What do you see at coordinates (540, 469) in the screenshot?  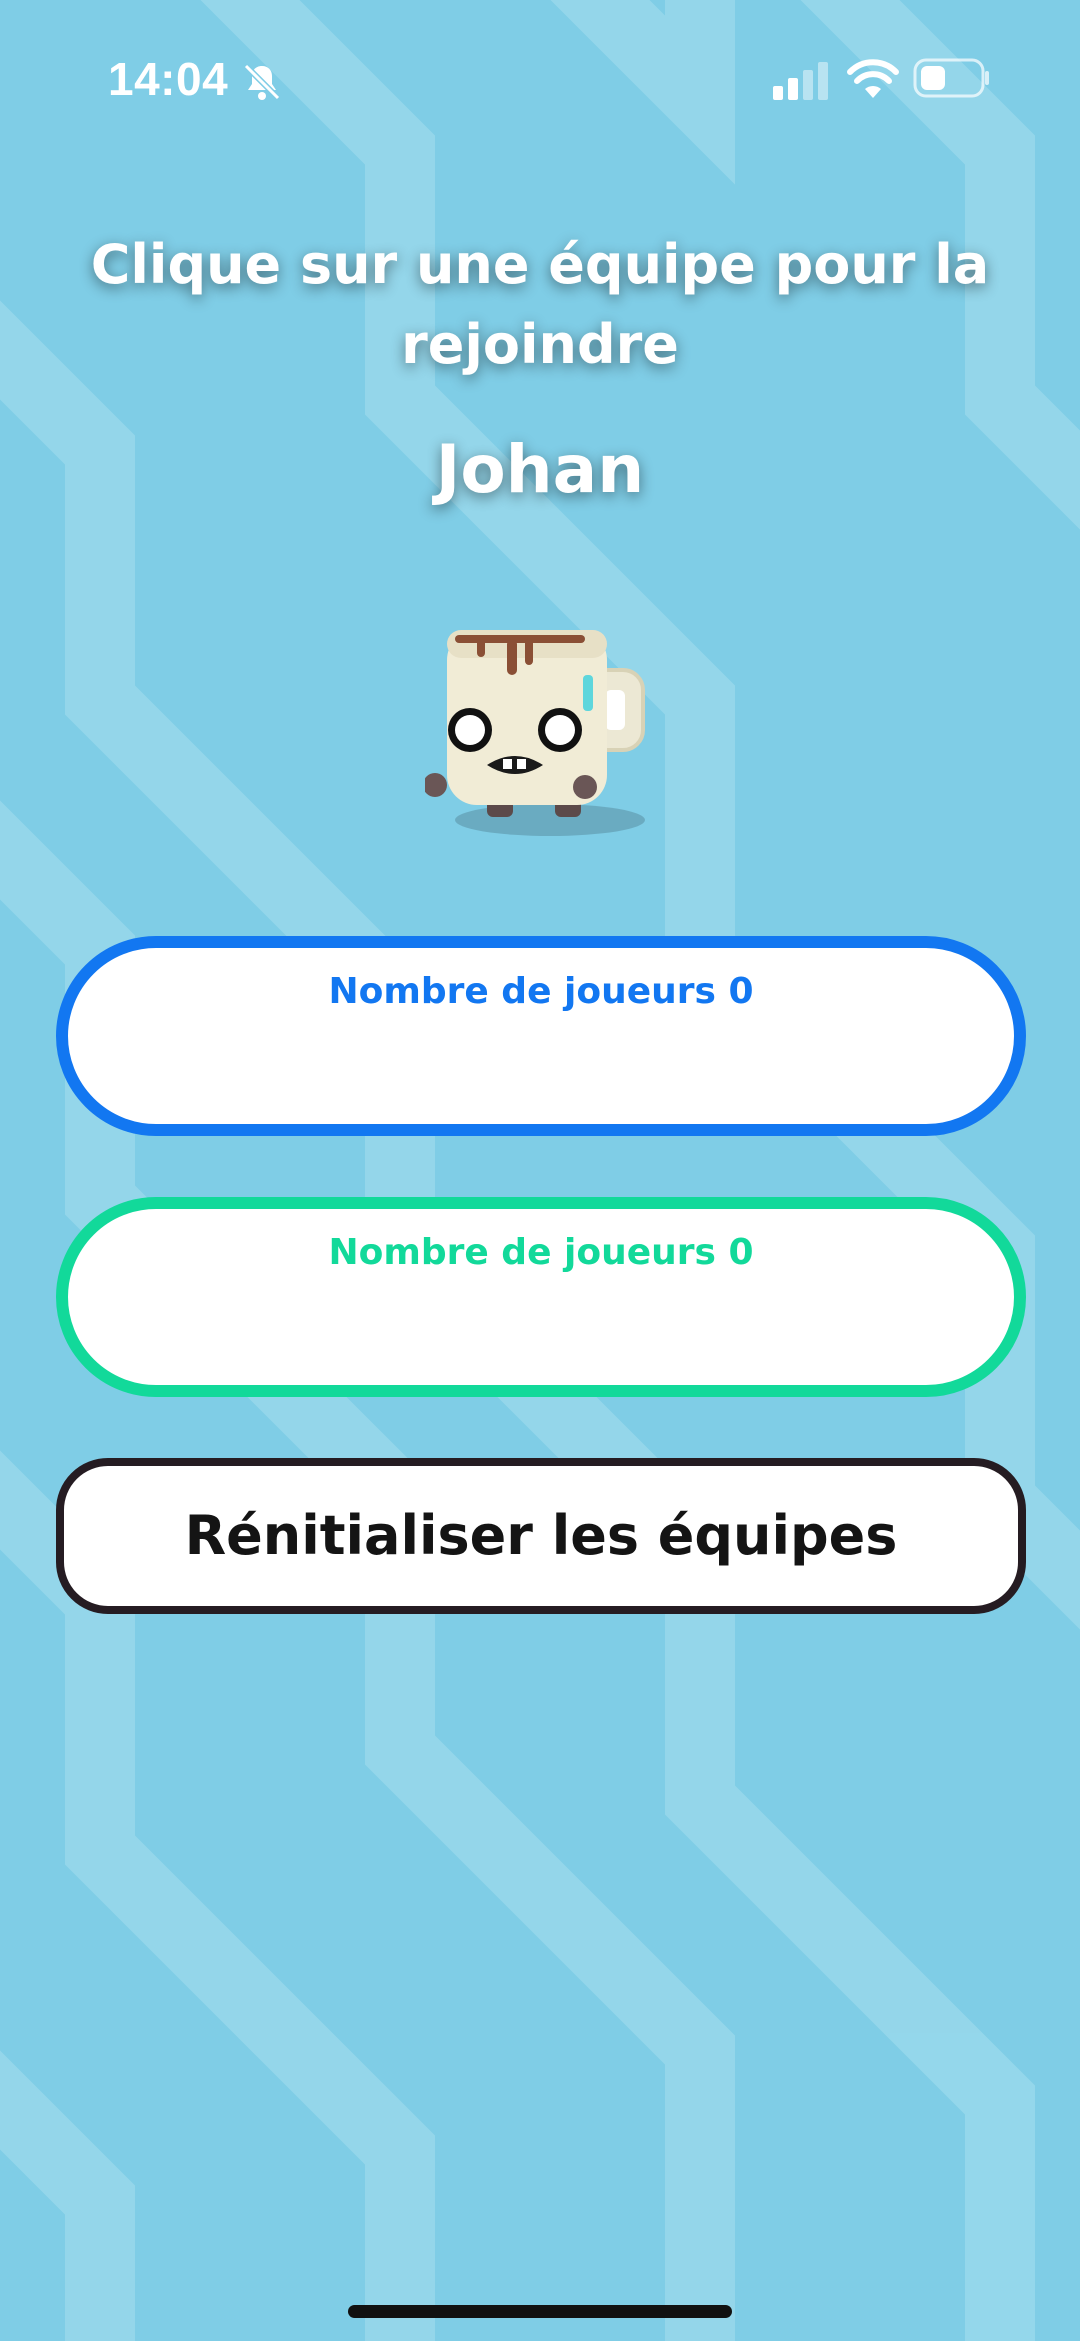 I see `player-name: Johan` at bounding box center [540, 469].